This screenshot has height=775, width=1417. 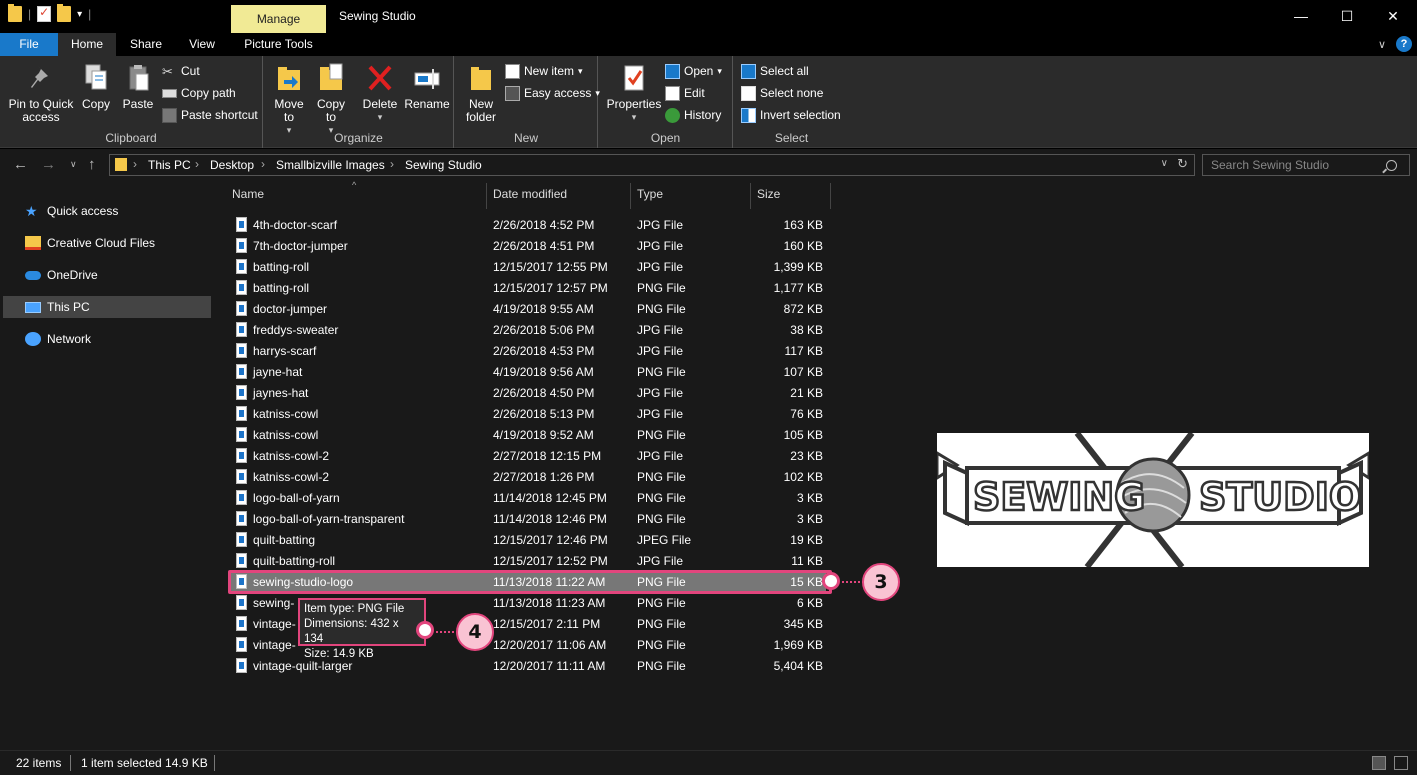 I want to click on file-size: 1,399 KB, so click(x=798, y=267).